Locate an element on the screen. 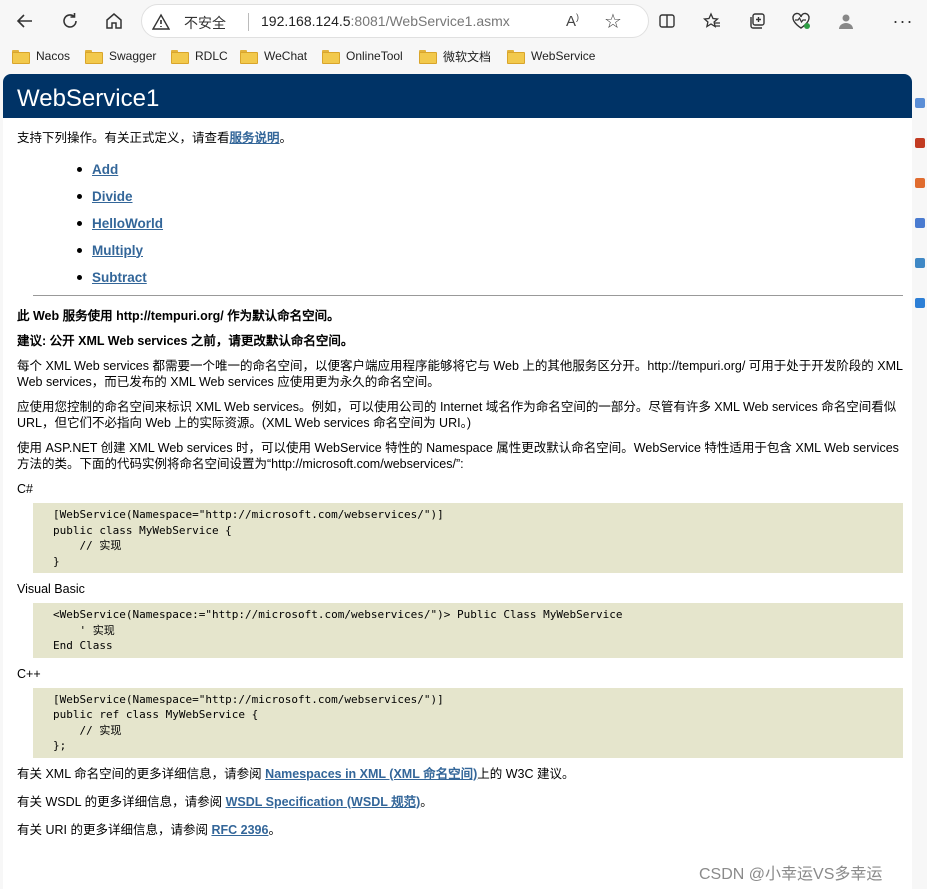 The height and width of the screenshot is (889, 927). back-button is located at coordinates (25, 21).